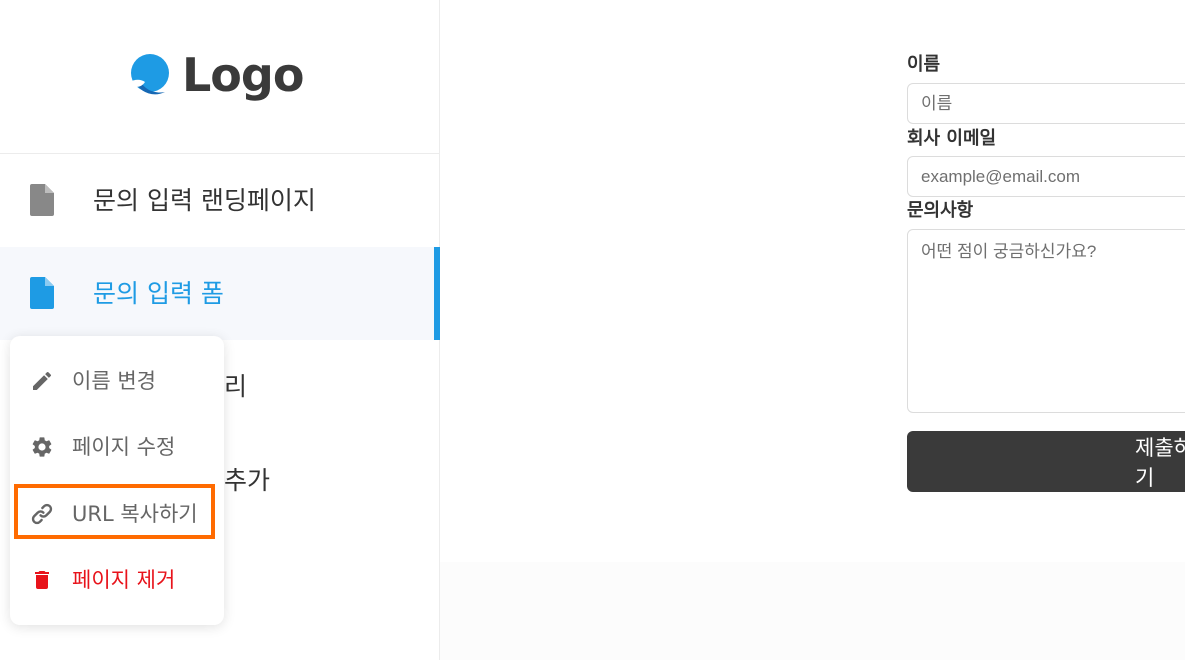  Describe the element at coordinates (124, 447) in the screenshot. I see `menu-item-label: 페이지 수정` at that location.